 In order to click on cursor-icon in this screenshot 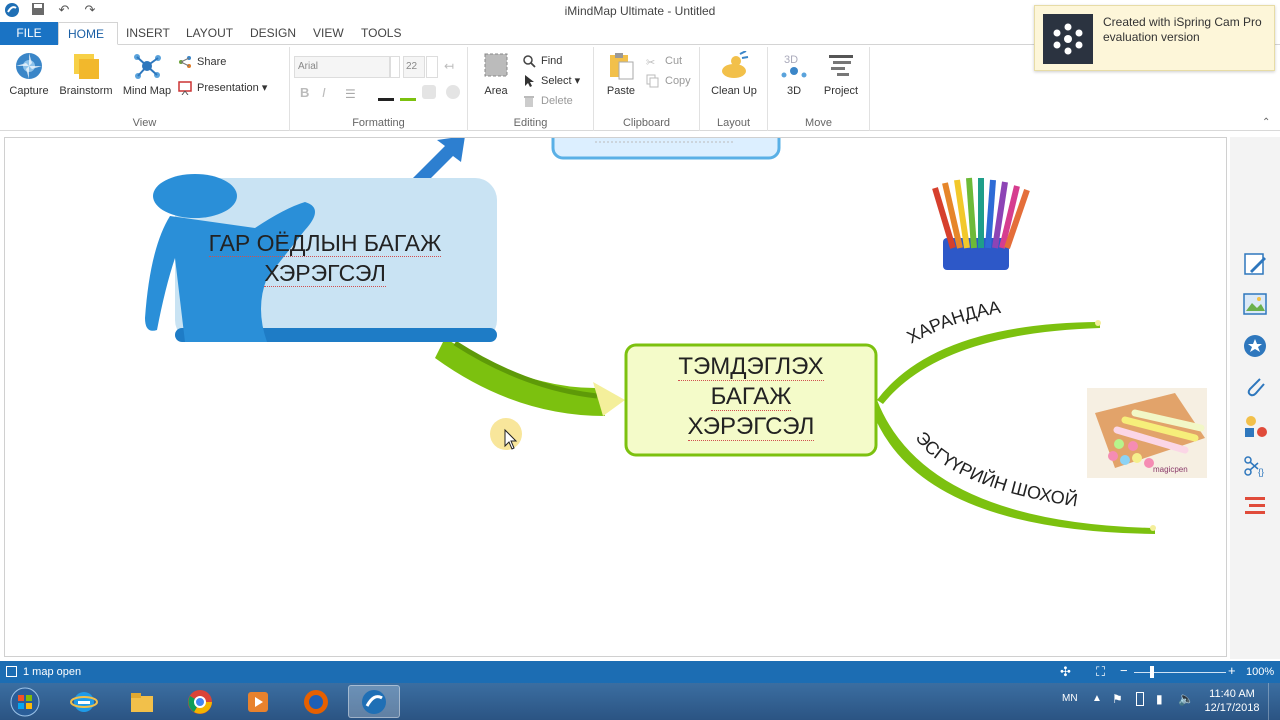, I will do `click(529, 81)`.